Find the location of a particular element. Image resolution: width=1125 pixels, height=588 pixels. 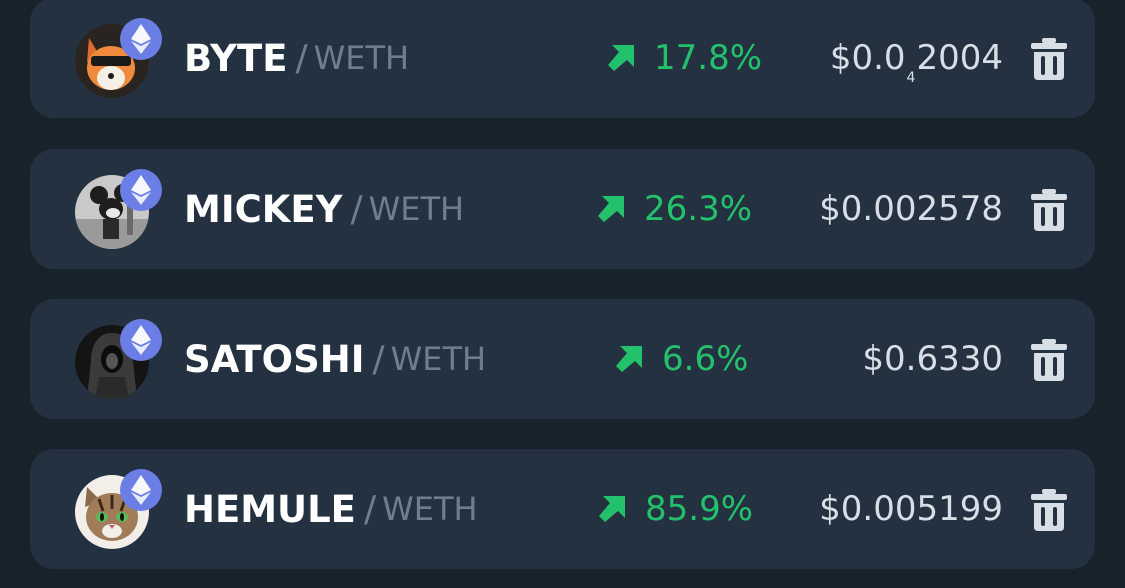

price-prefix: $0.0 is located at coordinates (867, 58).